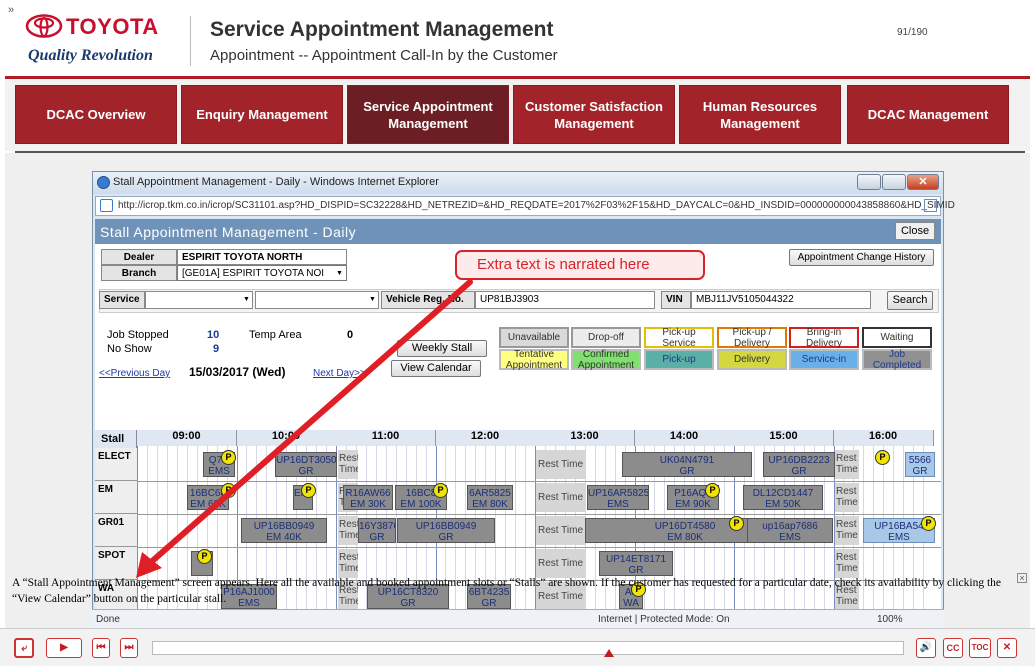 The height and width of the screenshot is (666, 1035). Describe the element at coordinates (926, 648) in the screenshot. I see `volume-icon: 🔊` at that location.